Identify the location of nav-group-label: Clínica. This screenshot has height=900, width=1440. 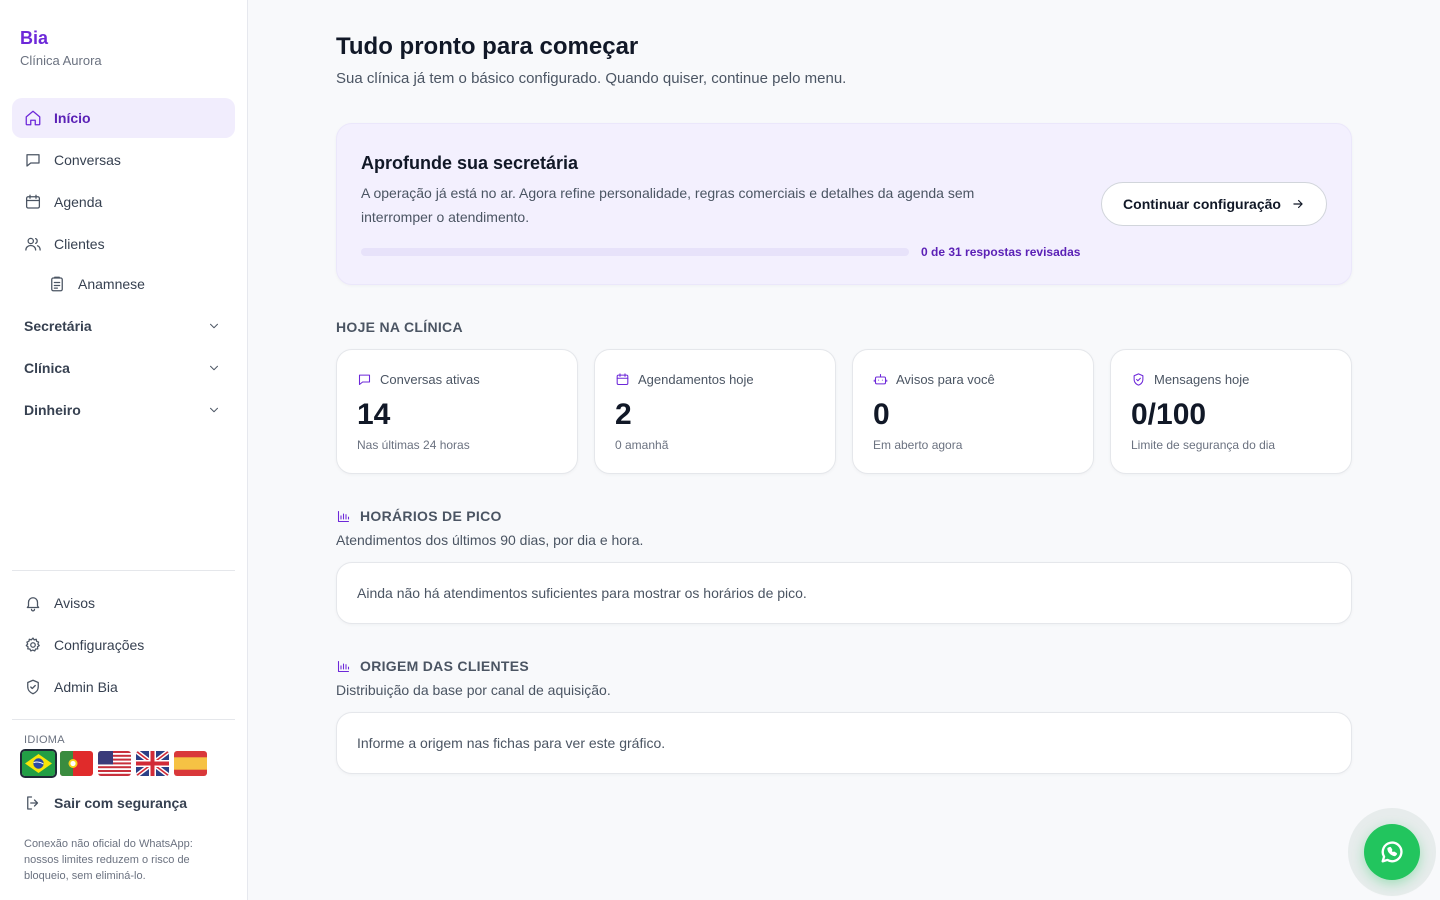
(47, 368).